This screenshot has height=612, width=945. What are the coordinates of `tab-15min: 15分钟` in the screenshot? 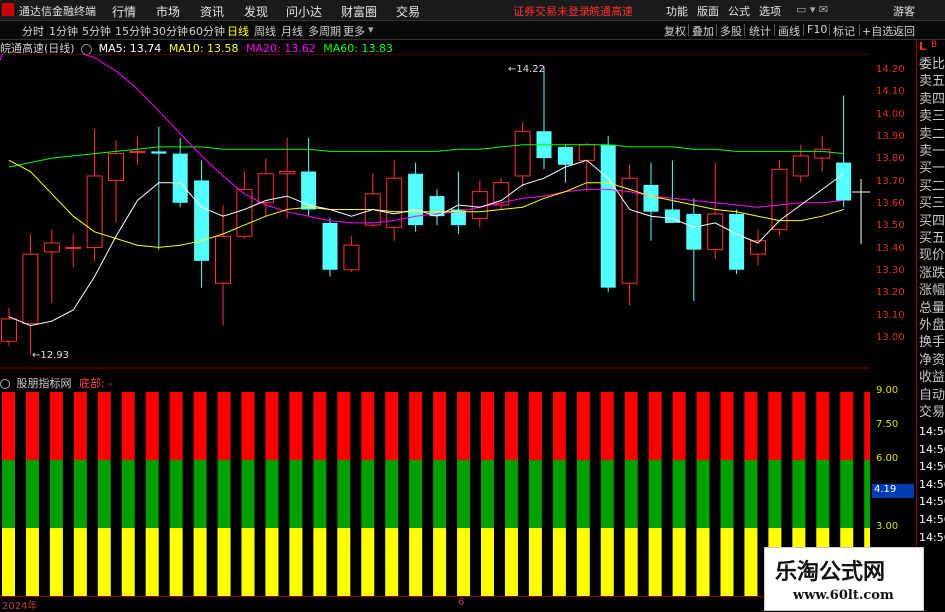 It's located at (133, 31).